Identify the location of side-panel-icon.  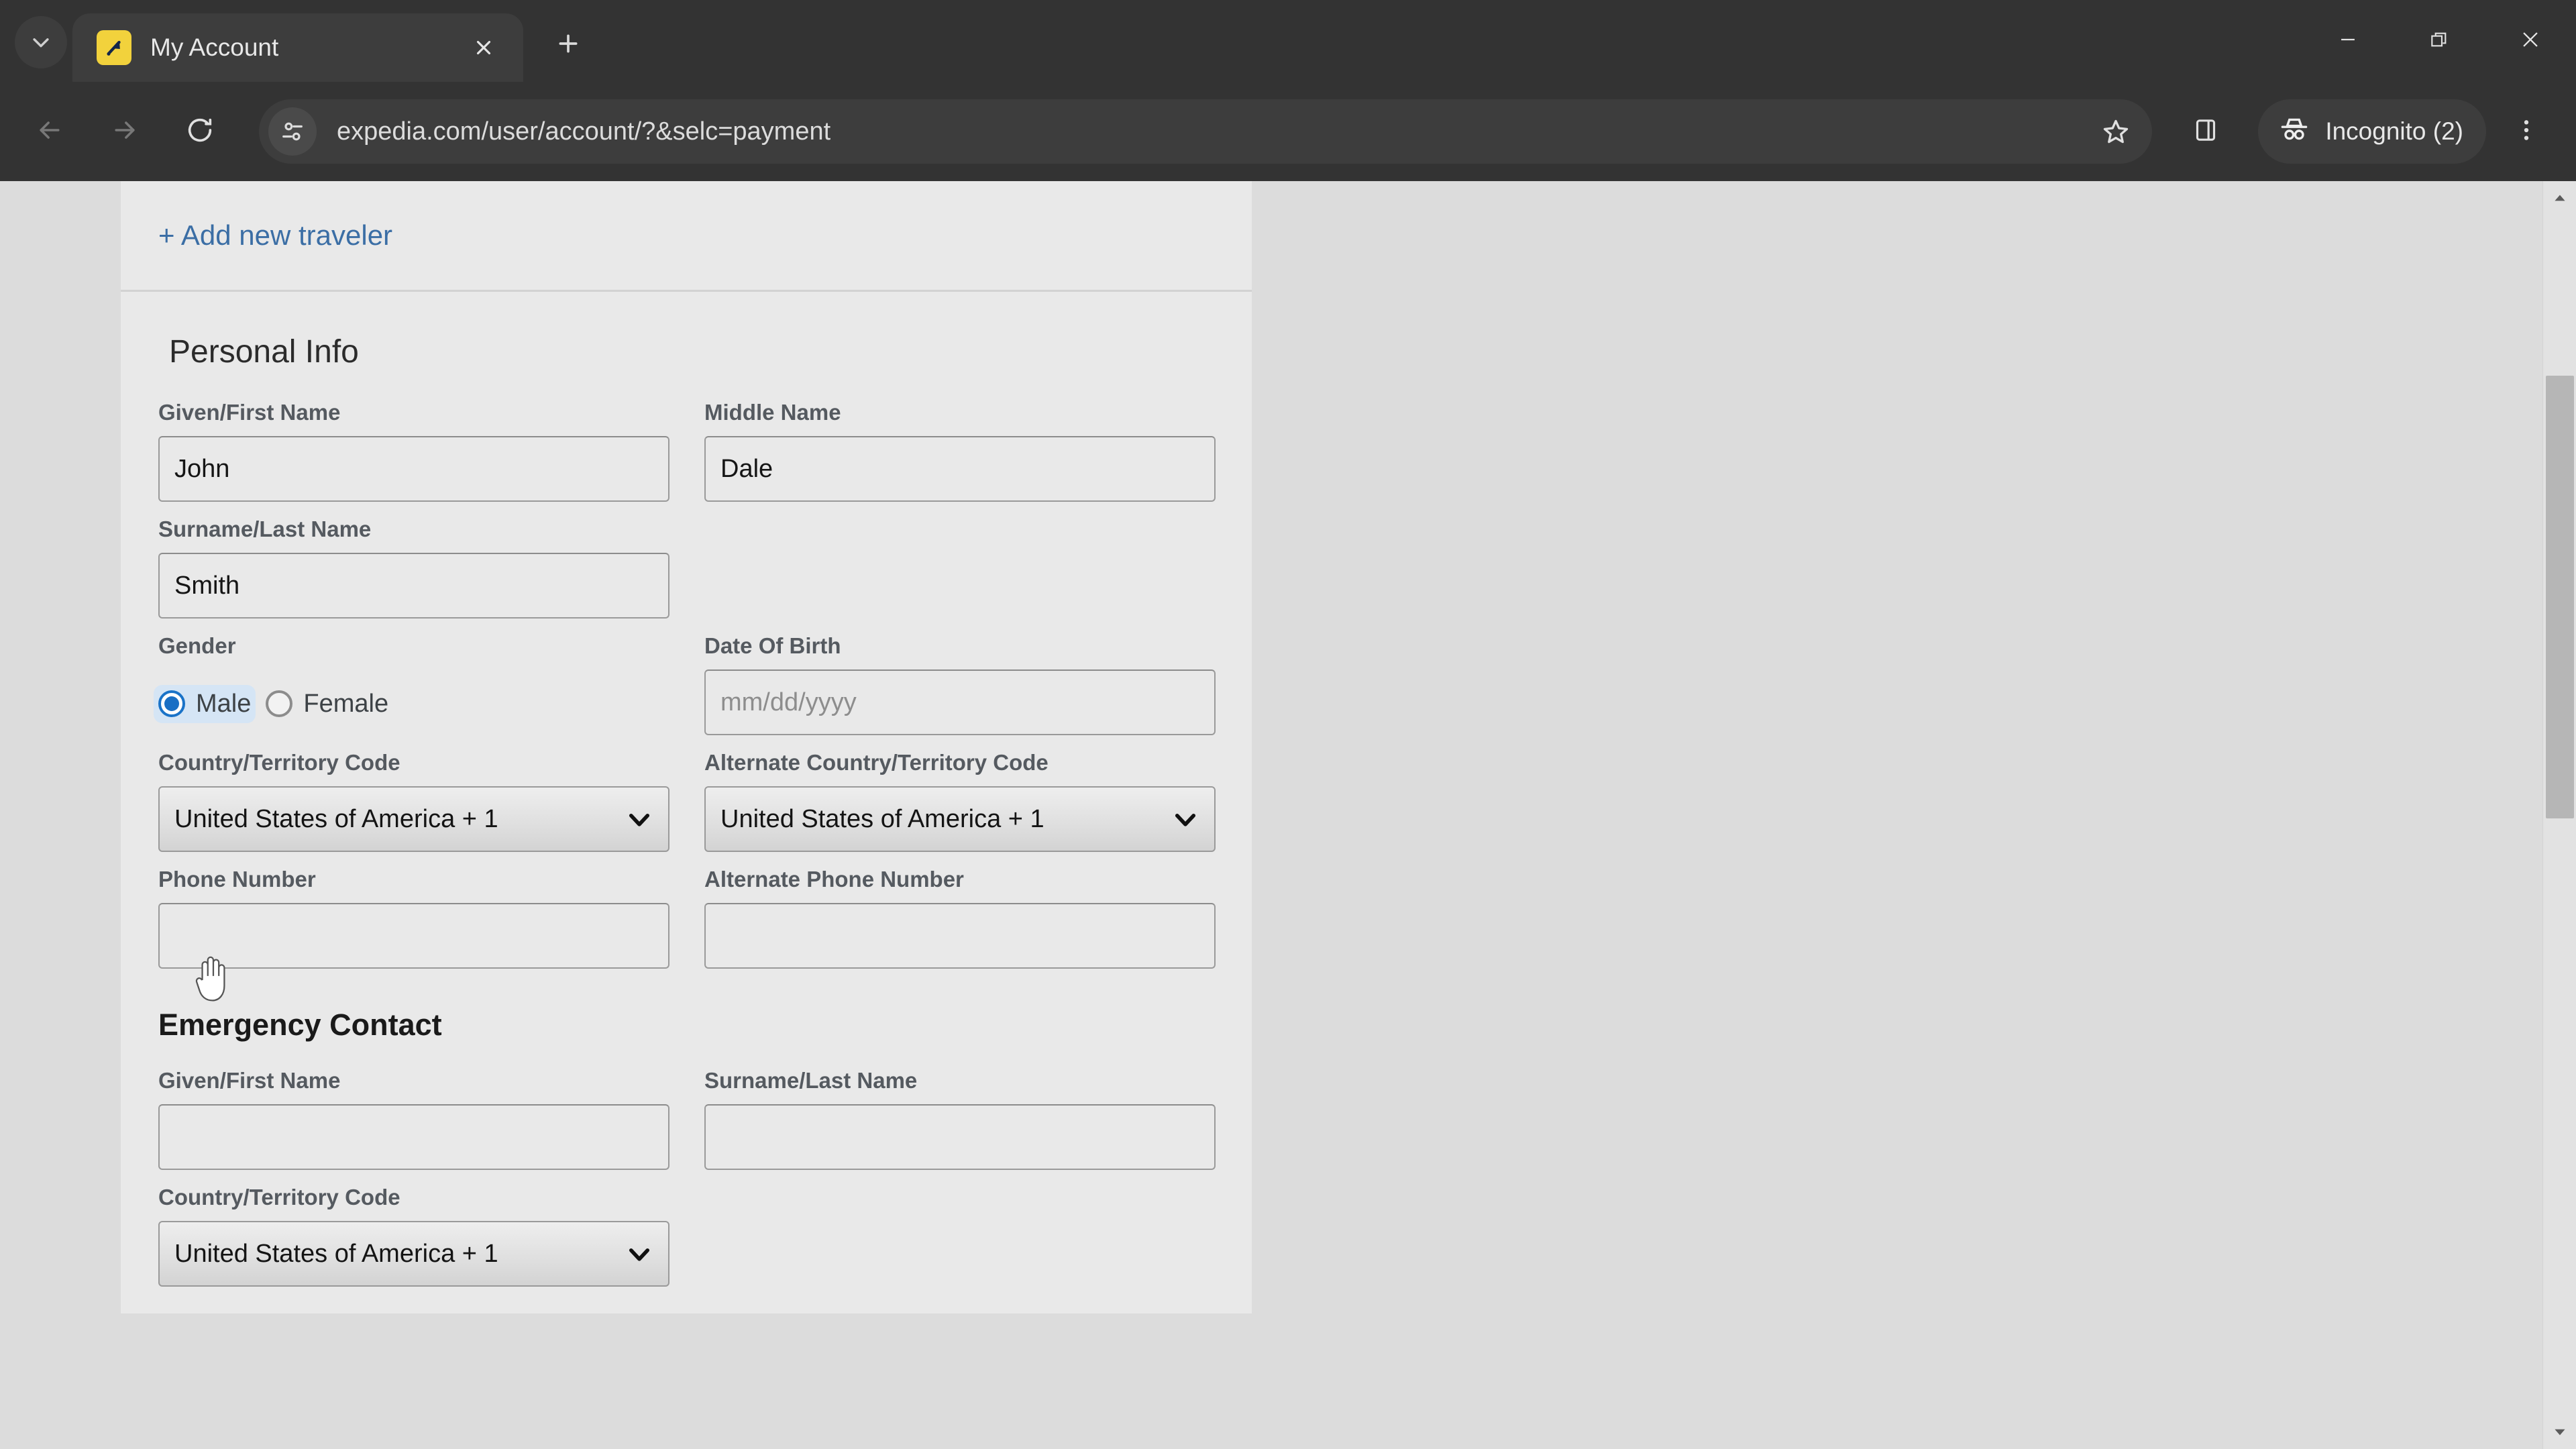
(2205, 132).